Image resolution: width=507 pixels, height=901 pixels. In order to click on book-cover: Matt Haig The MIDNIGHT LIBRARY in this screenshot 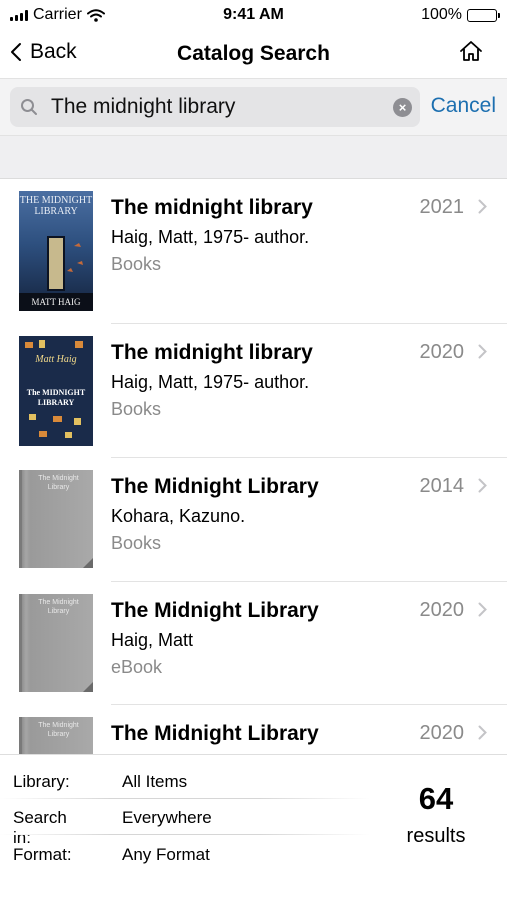, I will do `click(56, 391)`.